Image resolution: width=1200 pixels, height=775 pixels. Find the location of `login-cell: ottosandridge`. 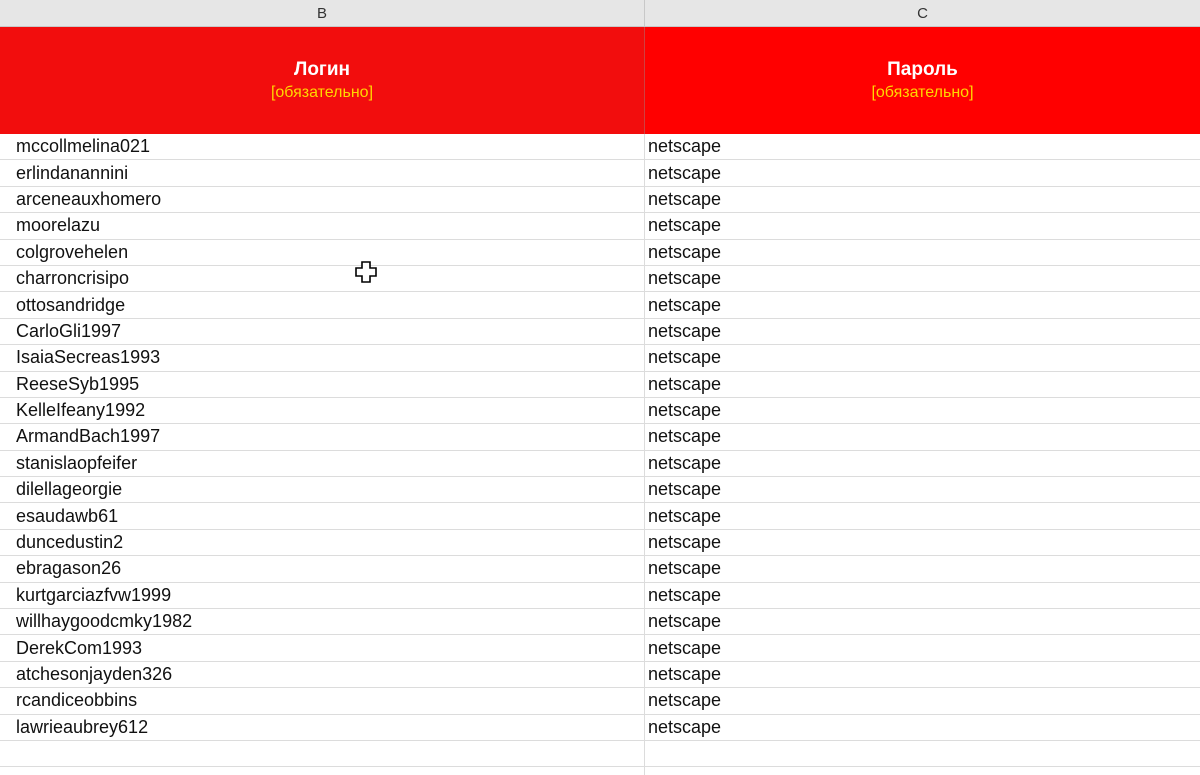

login-cell: ottosandridge is located at coordinates (322, 305).